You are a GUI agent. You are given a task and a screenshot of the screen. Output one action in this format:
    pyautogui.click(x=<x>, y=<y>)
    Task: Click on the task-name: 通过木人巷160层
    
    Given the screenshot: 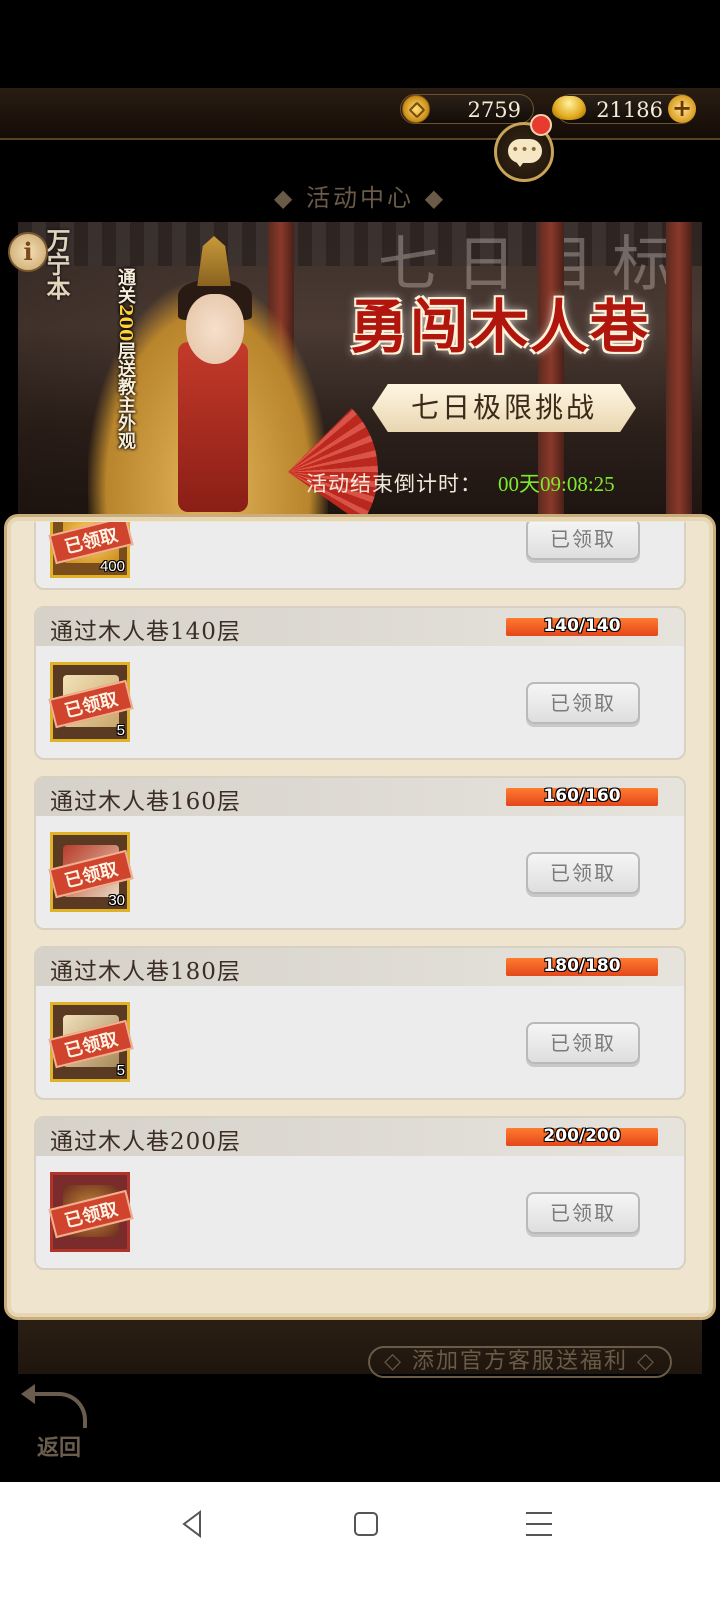 What is the action you would take?
    pyautogui.click(x=145, y=802)
    